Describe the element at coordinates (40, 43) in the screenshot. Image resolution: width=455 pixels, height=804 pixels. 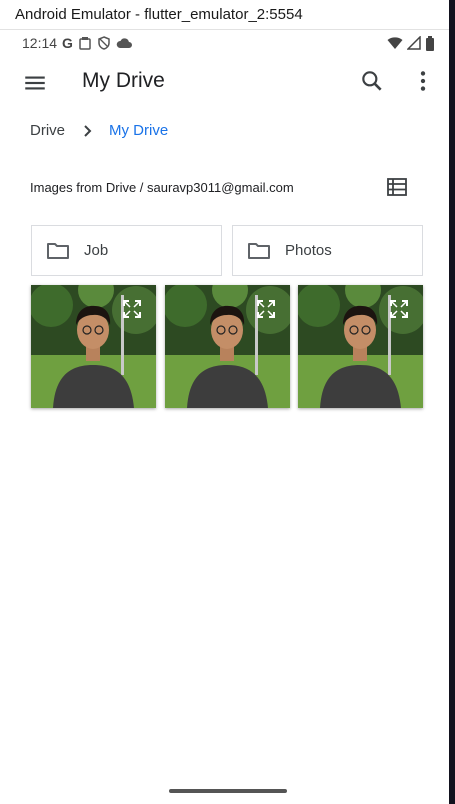
I see `status-time: 12:14` at that location.